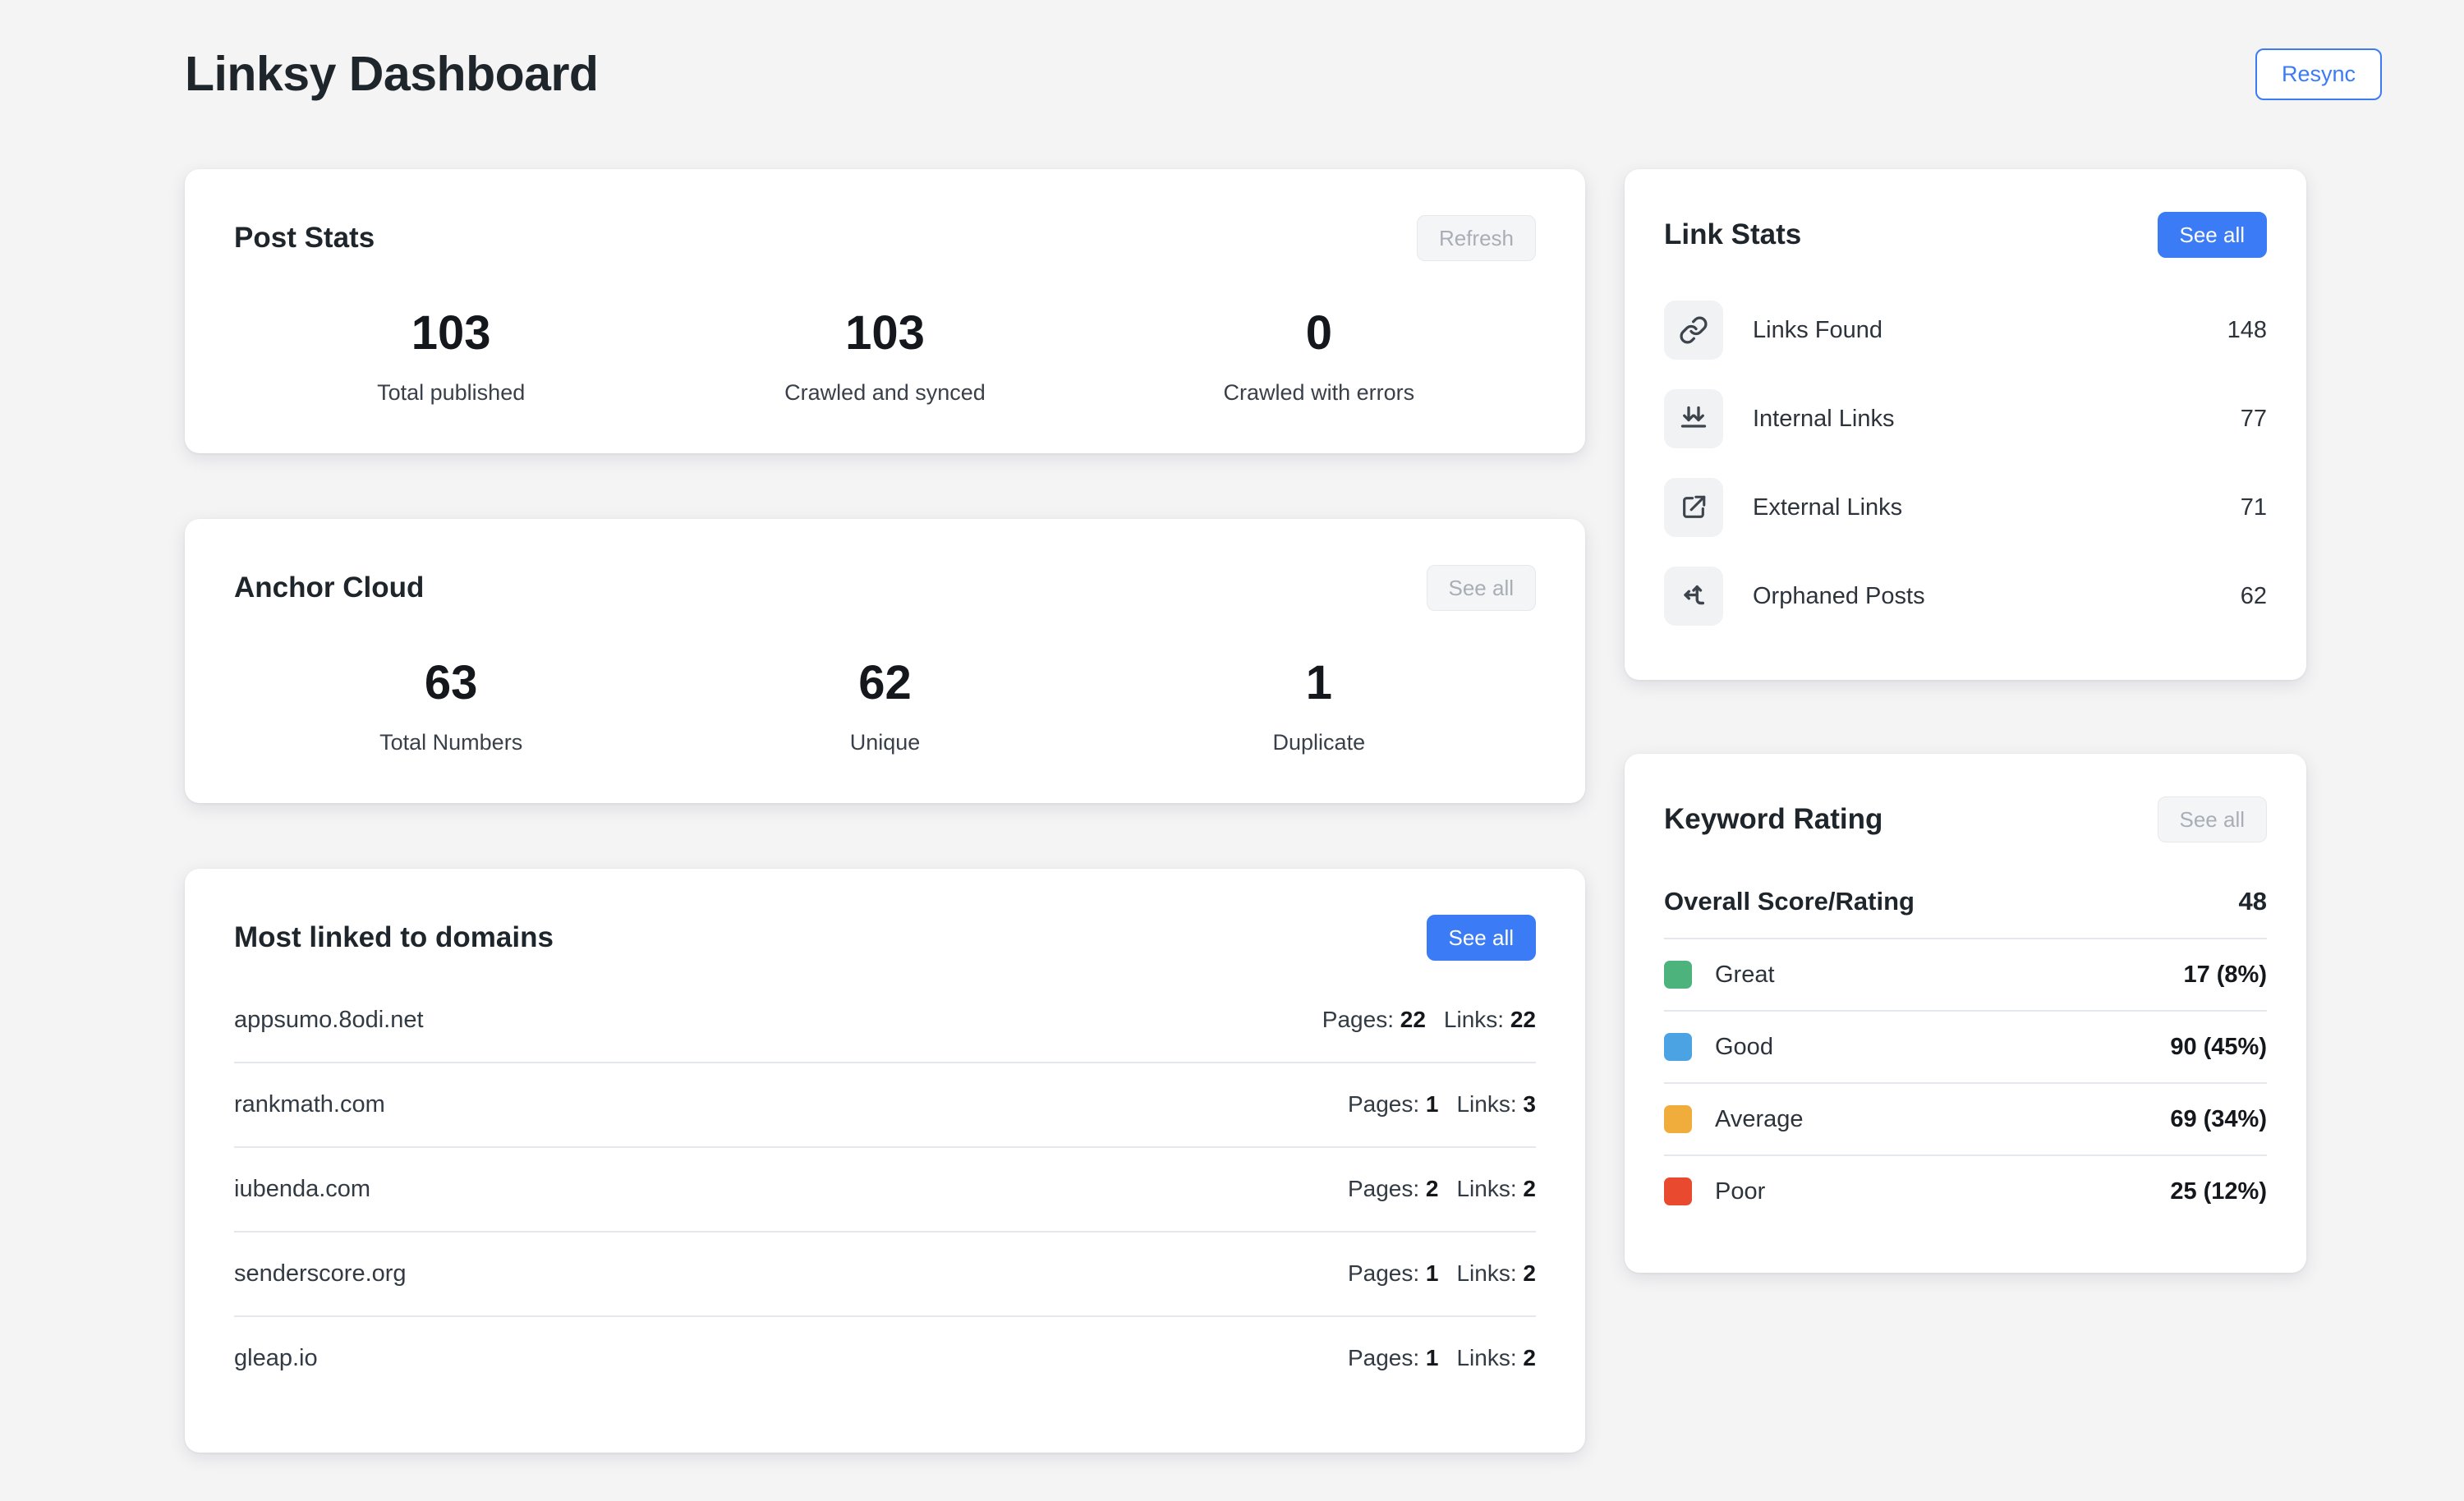 The height and width of the screenshot is (1501, 2464). Describe the element at coordinates (451, 392) in the screenshot. I see `stat-label: Total published` at that location.